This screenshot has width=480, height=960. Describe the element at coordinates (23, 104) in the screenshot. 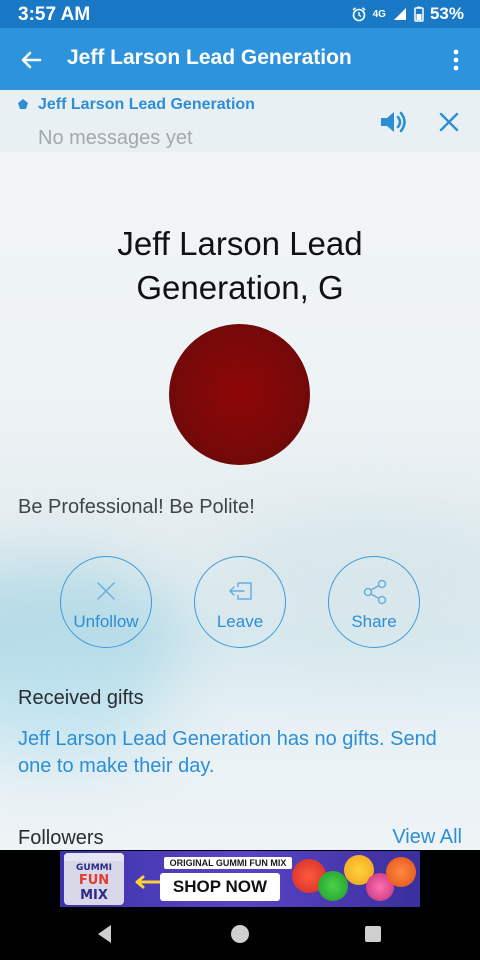

I see `pin-icon` at that location.